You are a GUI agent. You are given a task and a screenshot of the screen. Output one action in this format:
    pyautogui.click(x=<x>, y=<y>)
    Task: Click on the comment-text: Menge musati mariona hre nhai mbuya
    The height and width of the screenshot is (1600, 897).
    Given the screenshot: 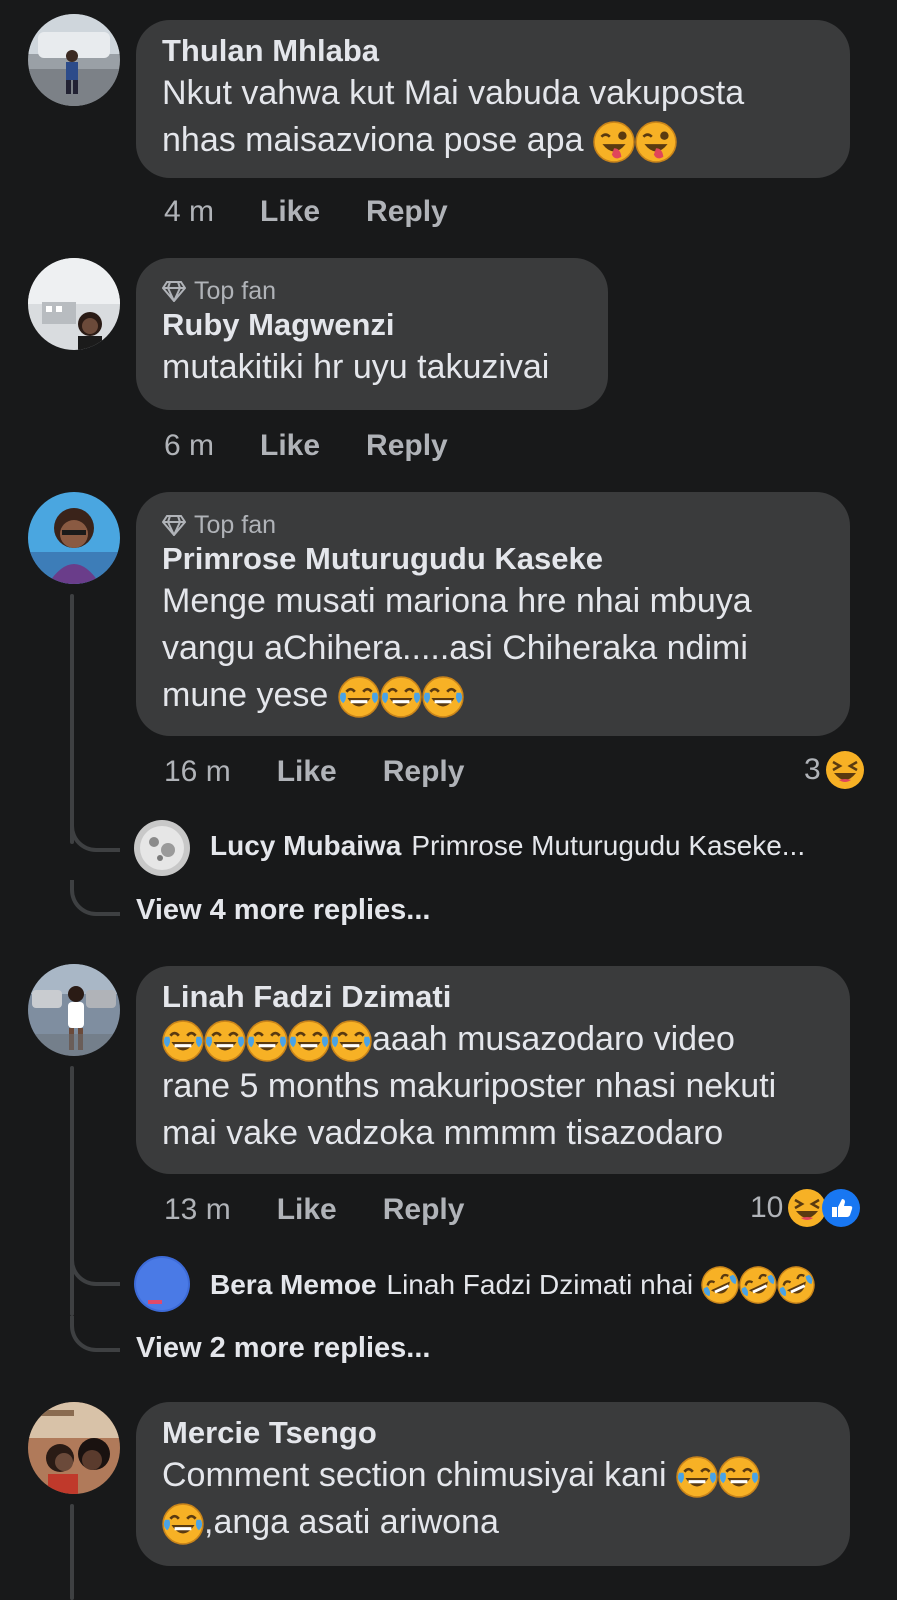 What is the action you would take?
    pyautogui.click(x=457, y=601)
    